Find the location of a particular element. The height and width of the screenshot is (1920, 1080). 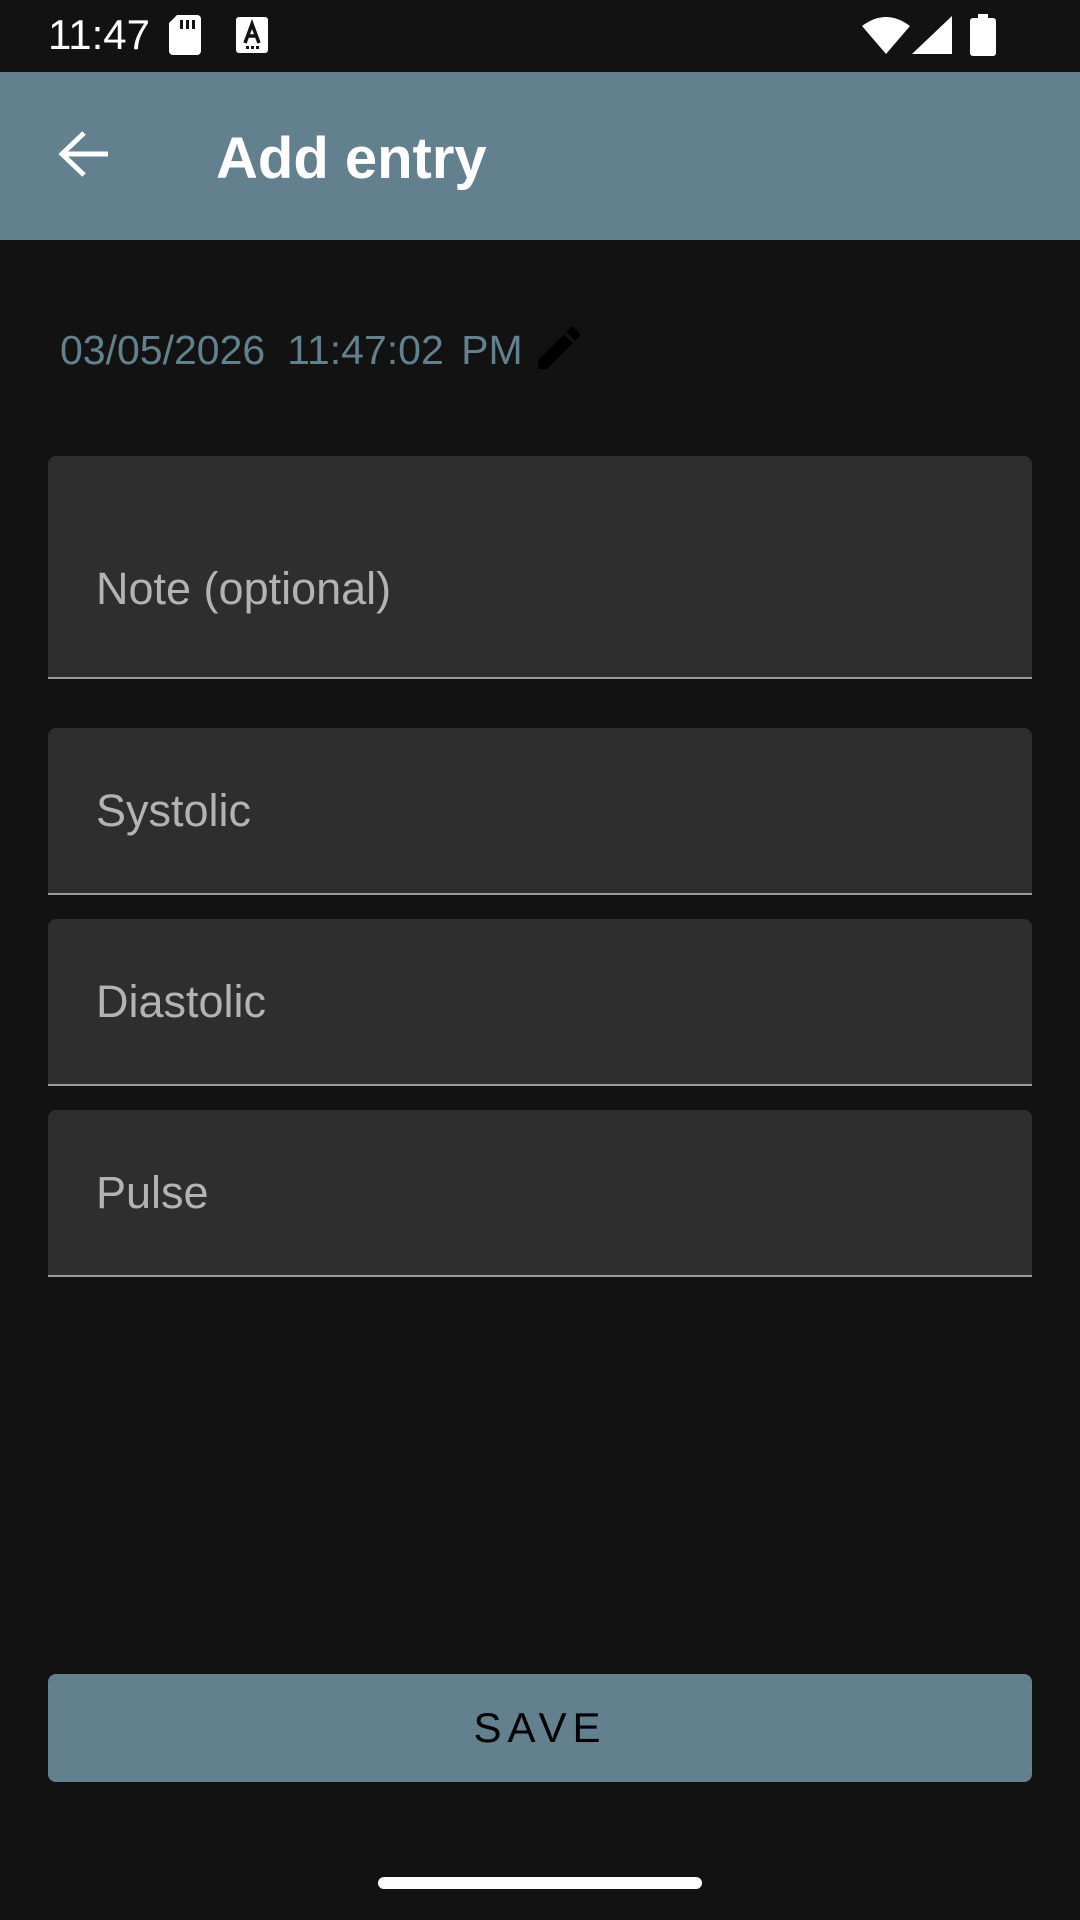

systolic-field-label: Systolic is located at coordinates (174, 810).